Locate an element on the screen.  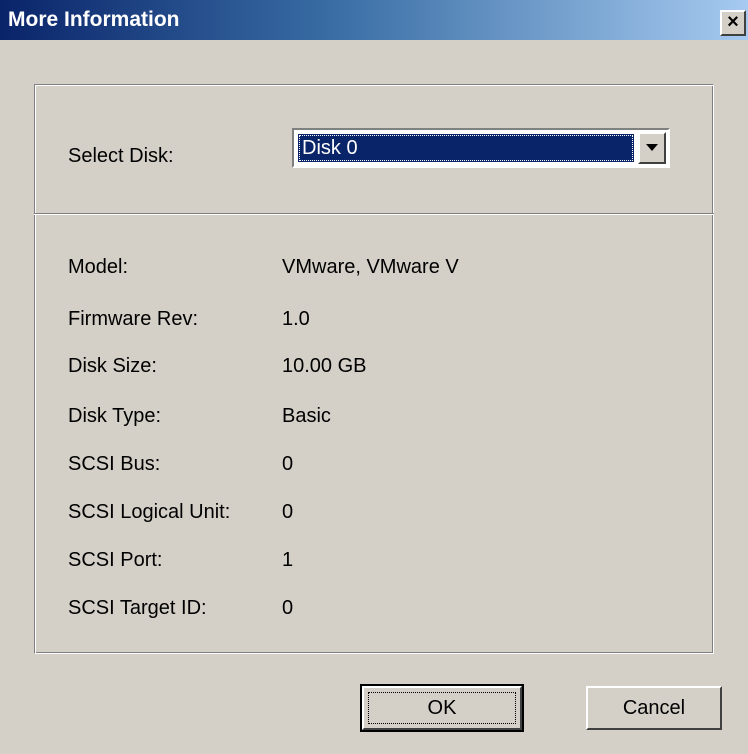
disk-size-value: 10.00 GB is located at coordinates (324, 366).